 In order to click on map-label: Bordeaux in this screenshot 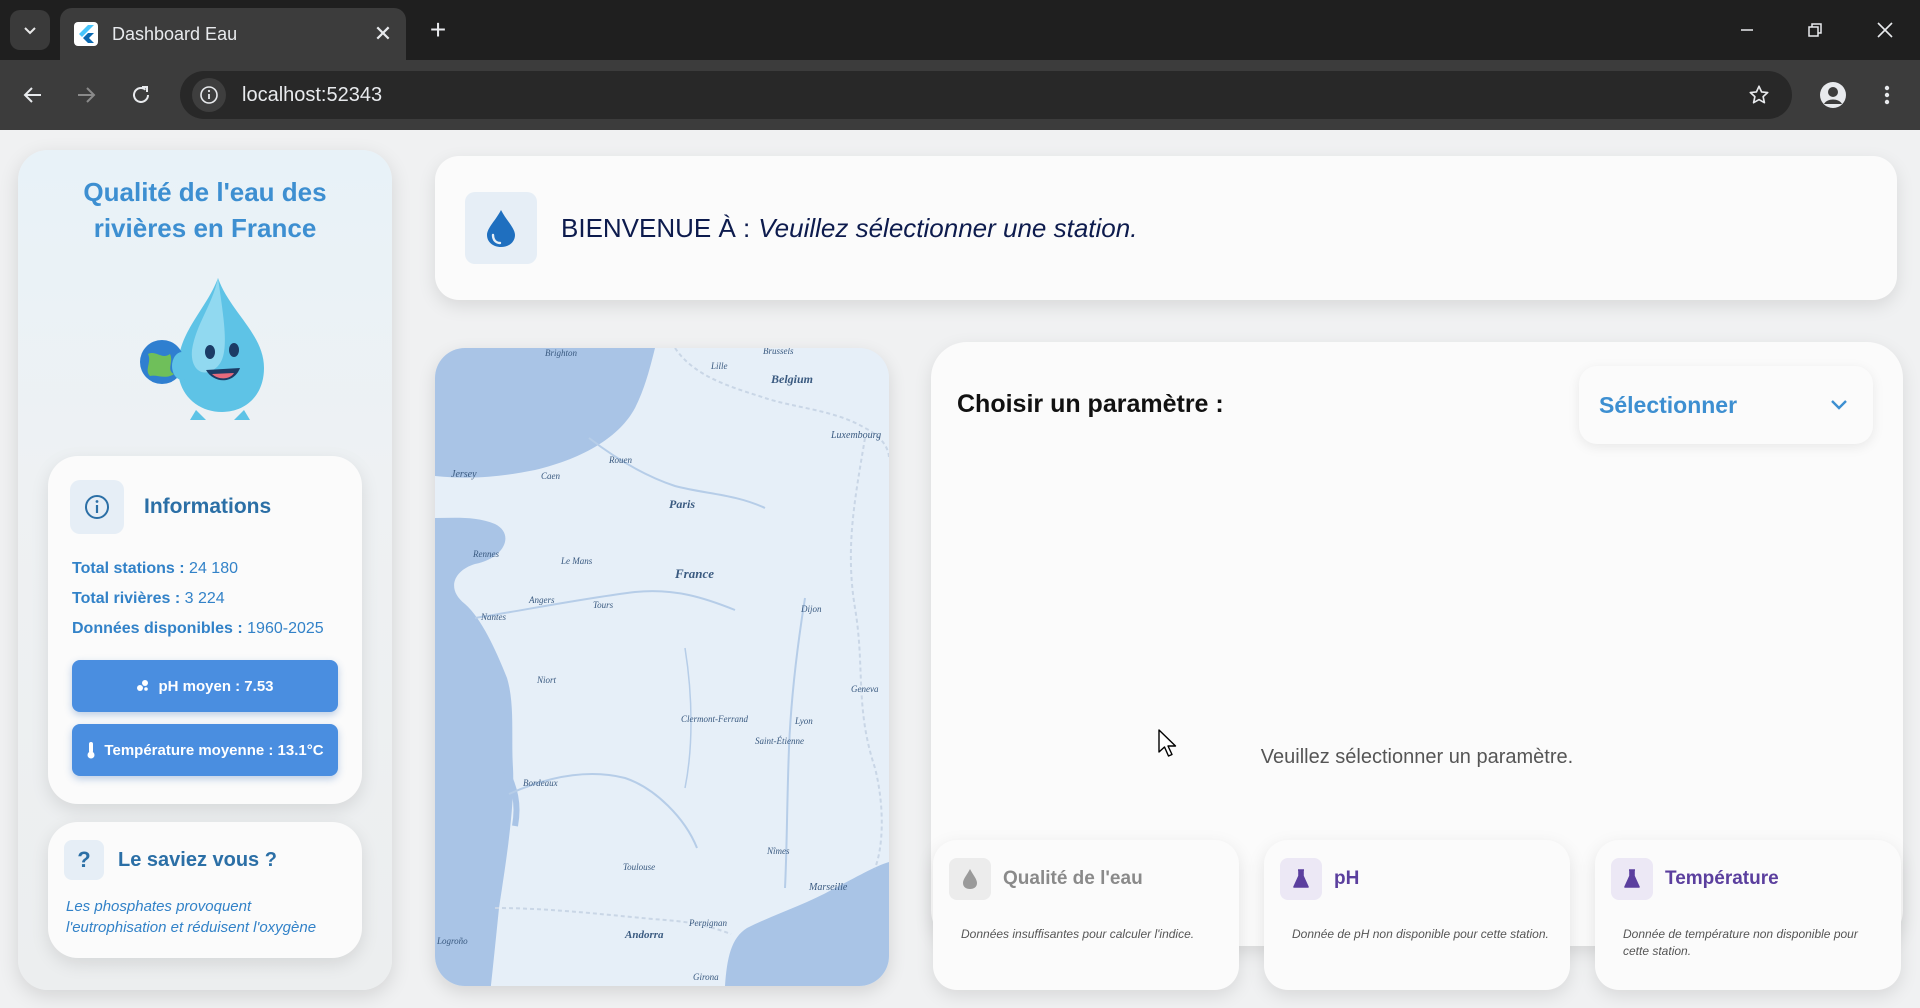, I will do `click(540, 783)`.